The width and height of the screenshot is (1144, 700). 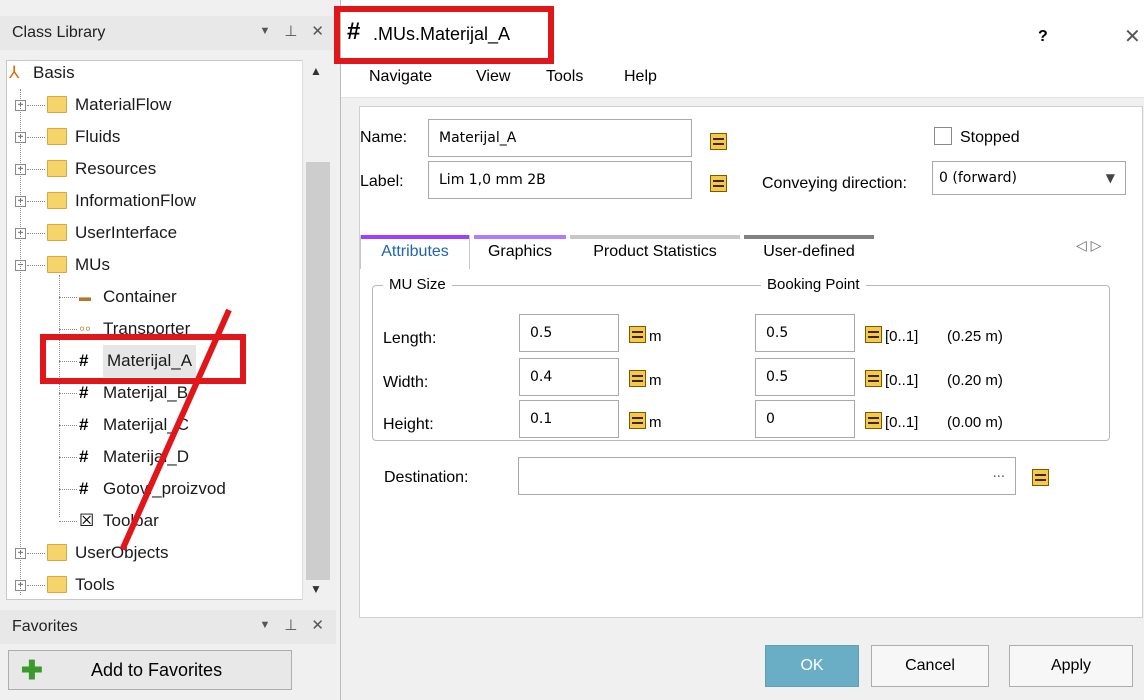 I want to click on booking-length-inherit-icon, so click(x=873, y=334).